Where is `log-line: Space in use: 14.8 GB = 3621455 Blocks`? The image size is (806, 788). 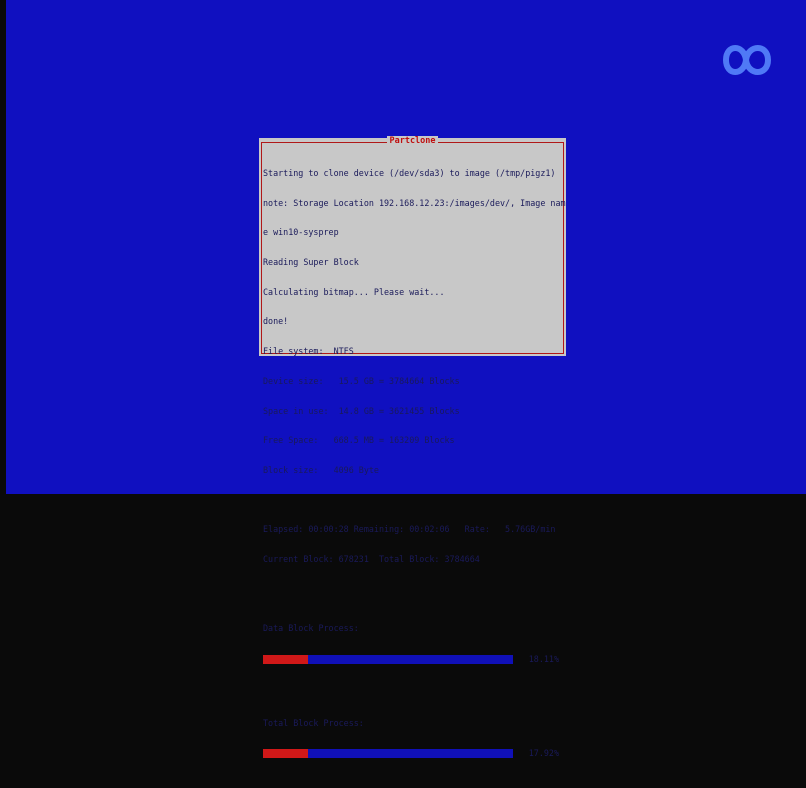 log-line: Space in use: 14.8 GB = 3621455 Blocks is located at coordinates (361, 410).